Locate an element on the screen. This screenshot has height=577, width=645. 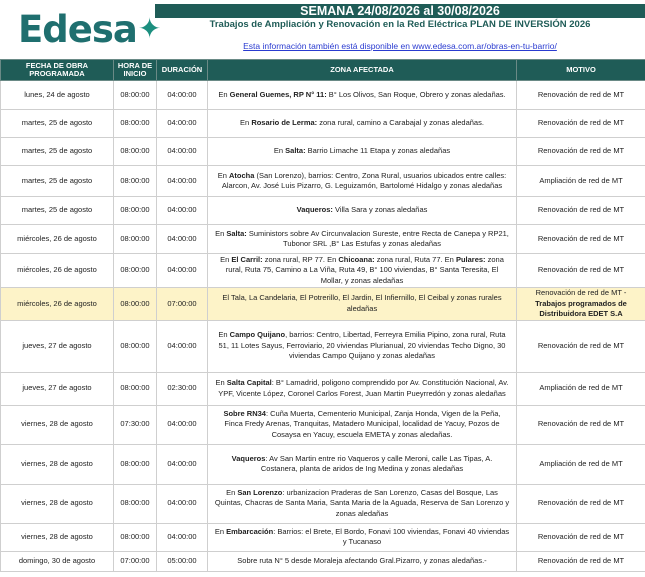
duracion-text: 07:00:00 is located at coordinates (182, 303).